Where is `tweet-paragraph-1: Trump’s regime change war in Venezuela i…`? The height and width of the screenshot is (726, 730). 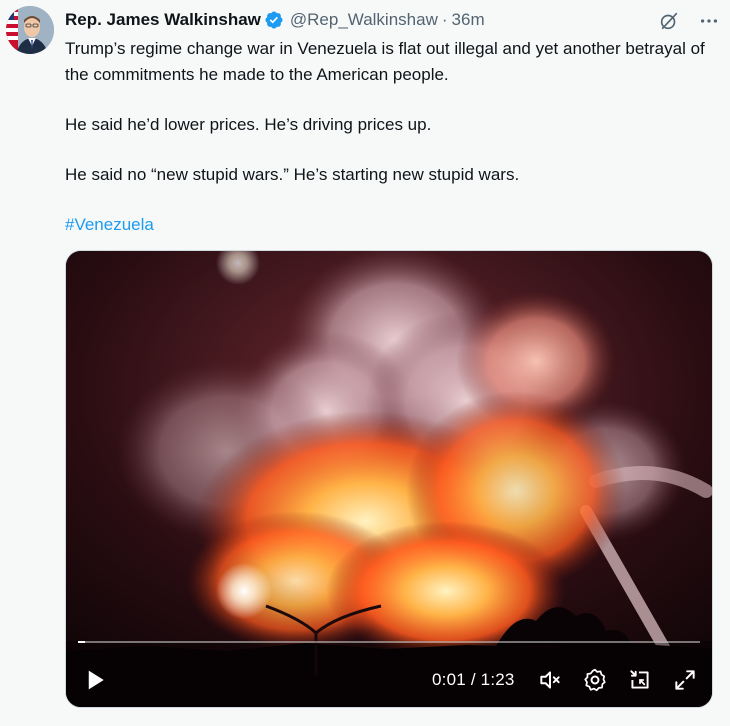 tweet-paragraph-1: Trump’s regime change war in Venezuela i… is located at coordinates (385, 61).